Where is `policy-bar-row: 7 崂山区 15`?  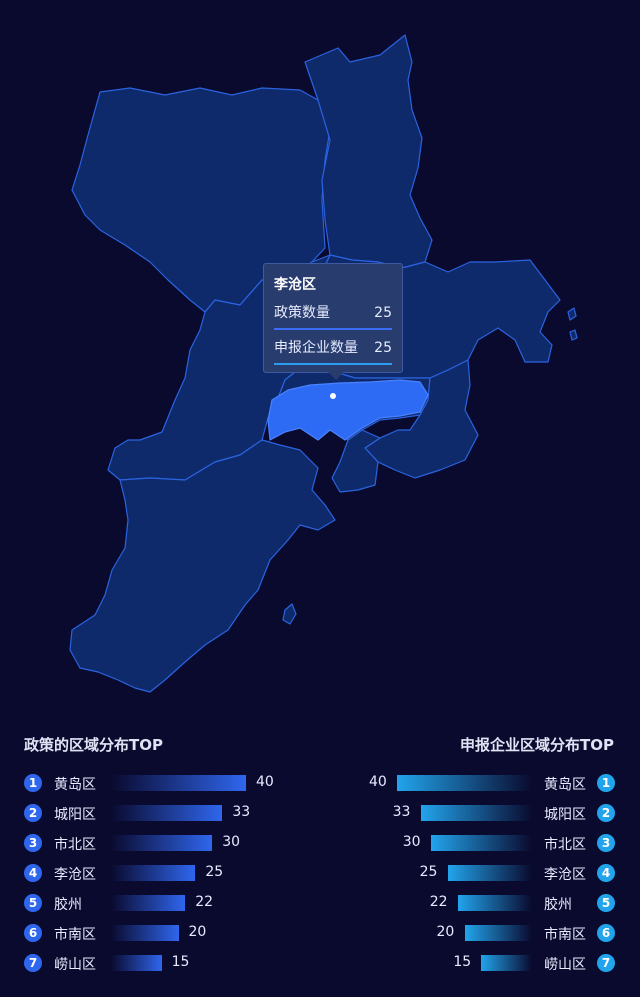 policy-bar-row: 7 崂山区 15 is located at coordinates (174, 963).